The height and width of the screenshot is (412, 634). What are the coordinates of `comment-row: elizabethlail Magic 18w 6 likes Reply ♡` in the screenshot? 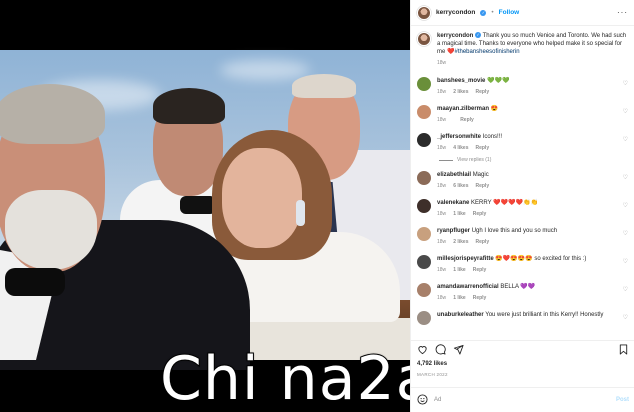 It's located at (522, 180).